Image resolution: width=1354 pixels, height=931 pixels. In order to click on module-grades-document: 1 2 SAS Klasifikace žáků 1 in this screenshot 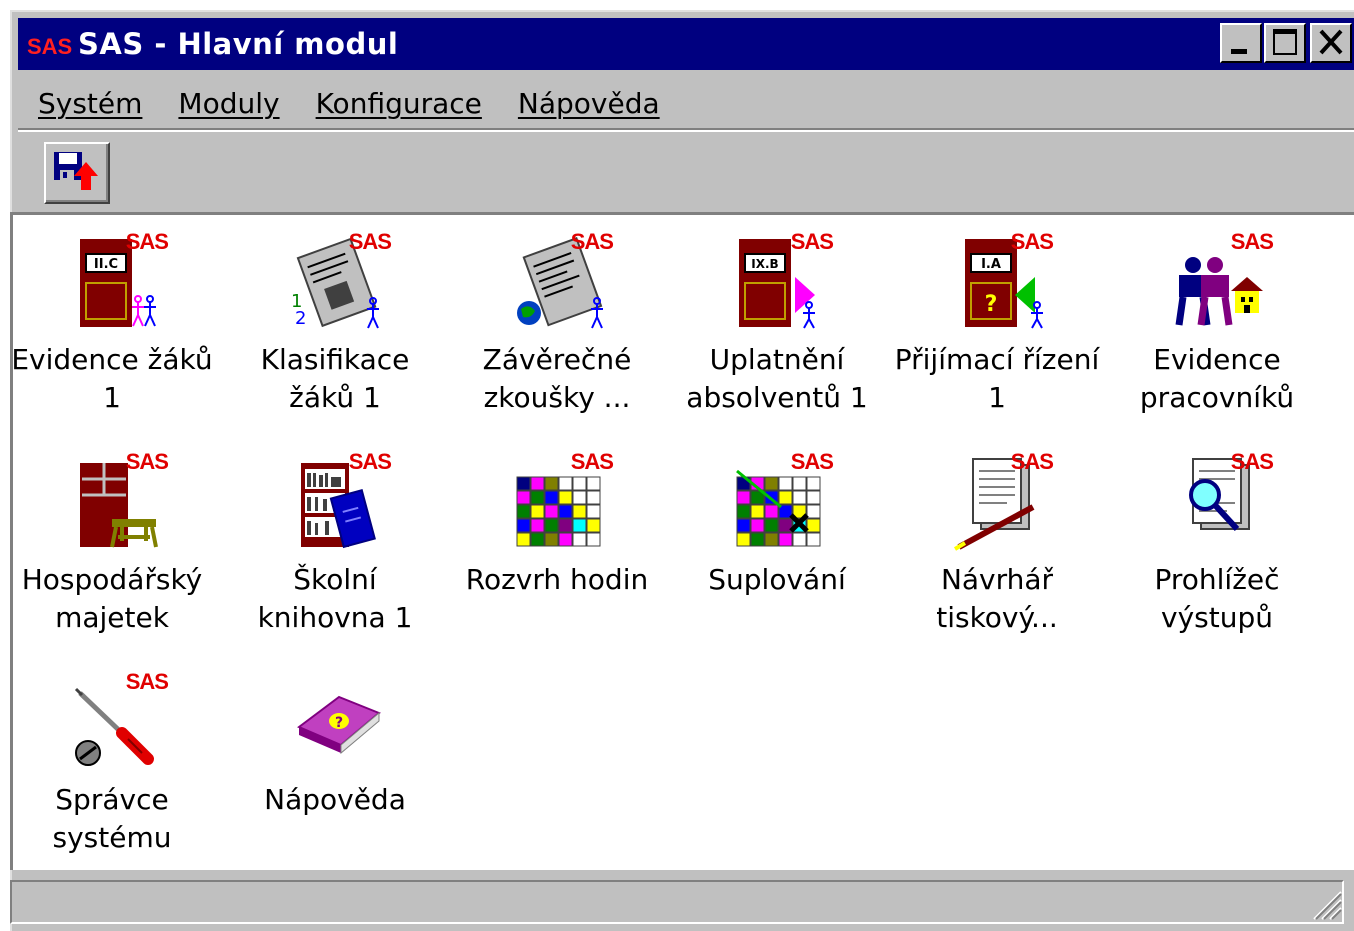, I will do `click(335, 323)`.